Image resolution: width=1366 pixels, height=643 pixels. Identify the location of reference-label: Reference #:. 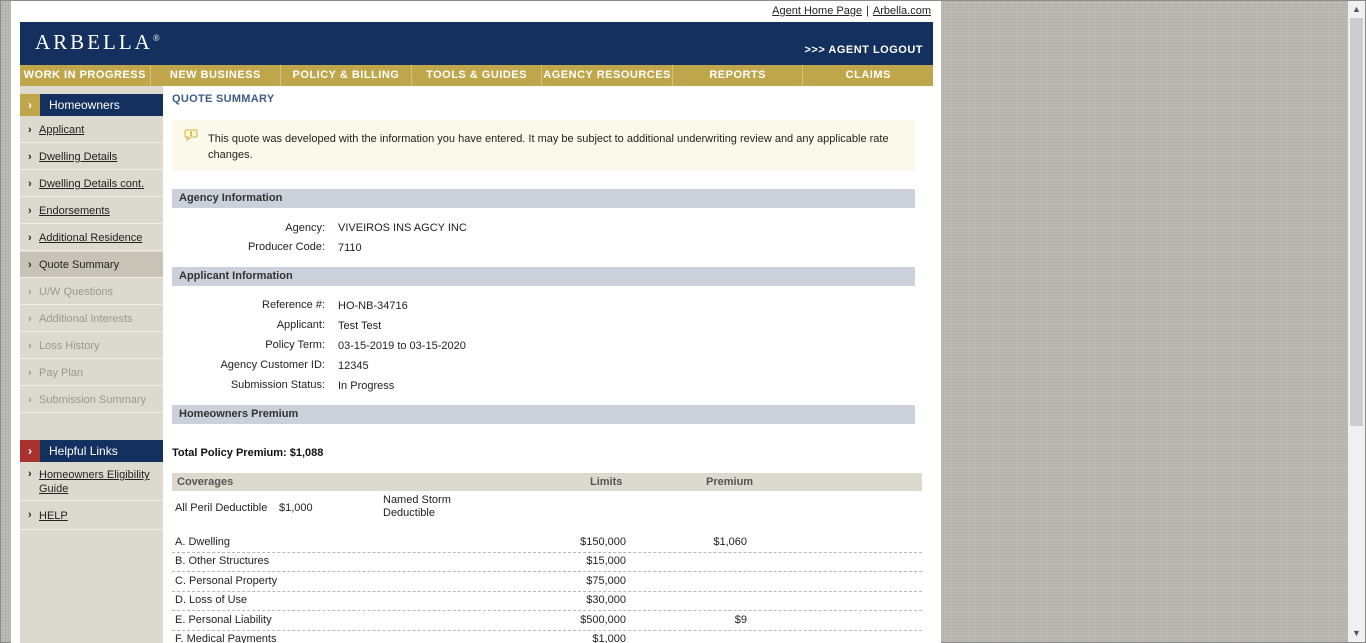
(293, 305).